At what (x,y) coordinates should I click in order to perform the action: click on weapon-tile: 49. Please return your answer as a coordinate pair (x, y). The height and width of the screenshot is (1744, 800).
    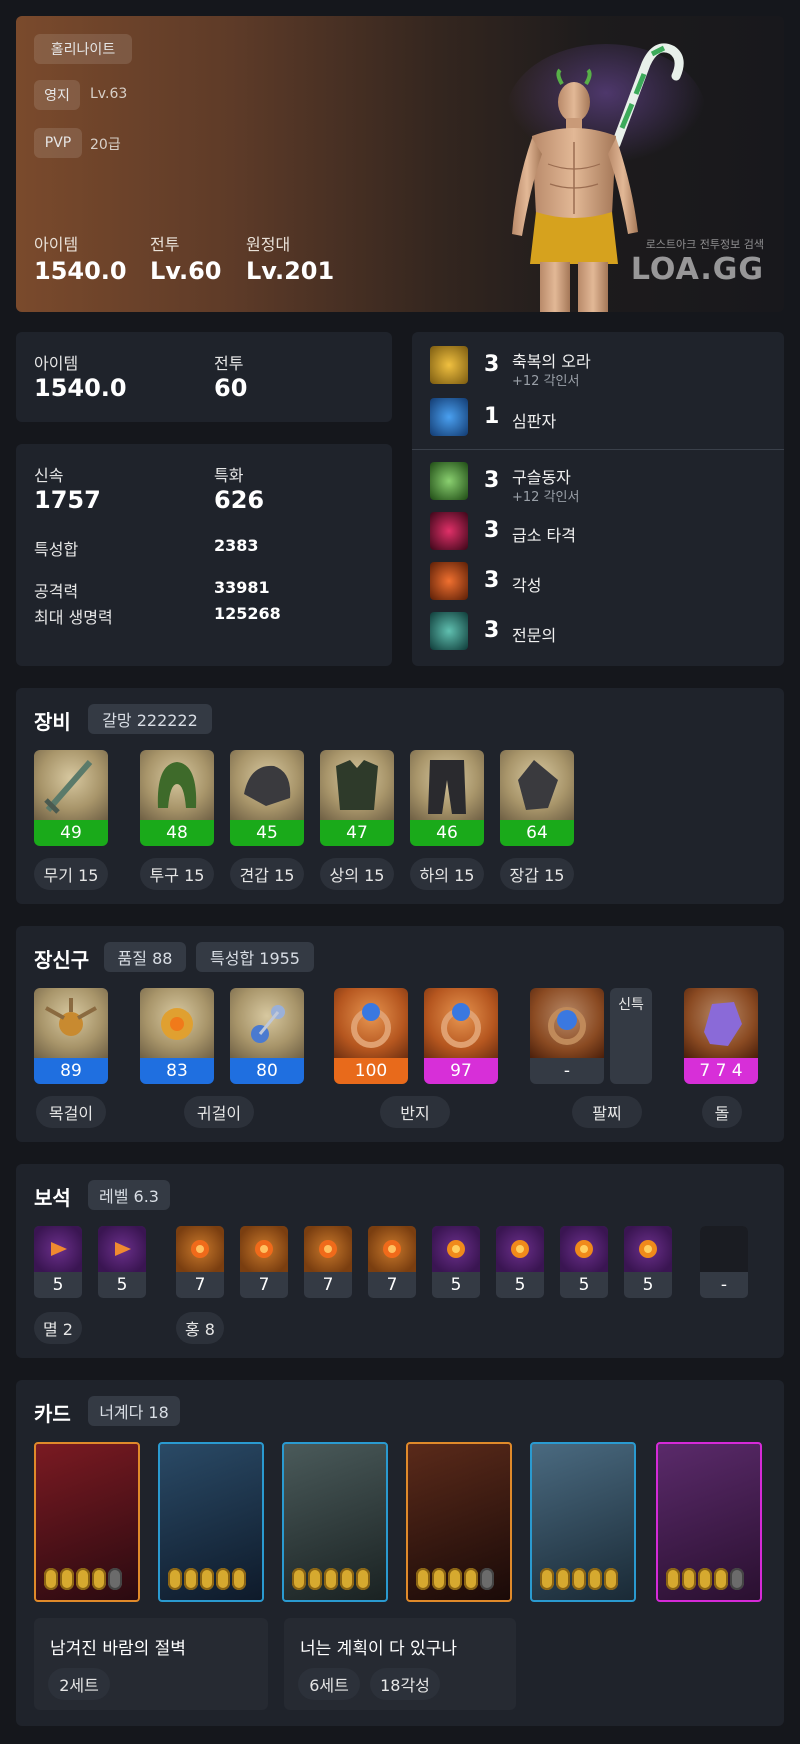
    Looking at the image, I should click on (71, 798).